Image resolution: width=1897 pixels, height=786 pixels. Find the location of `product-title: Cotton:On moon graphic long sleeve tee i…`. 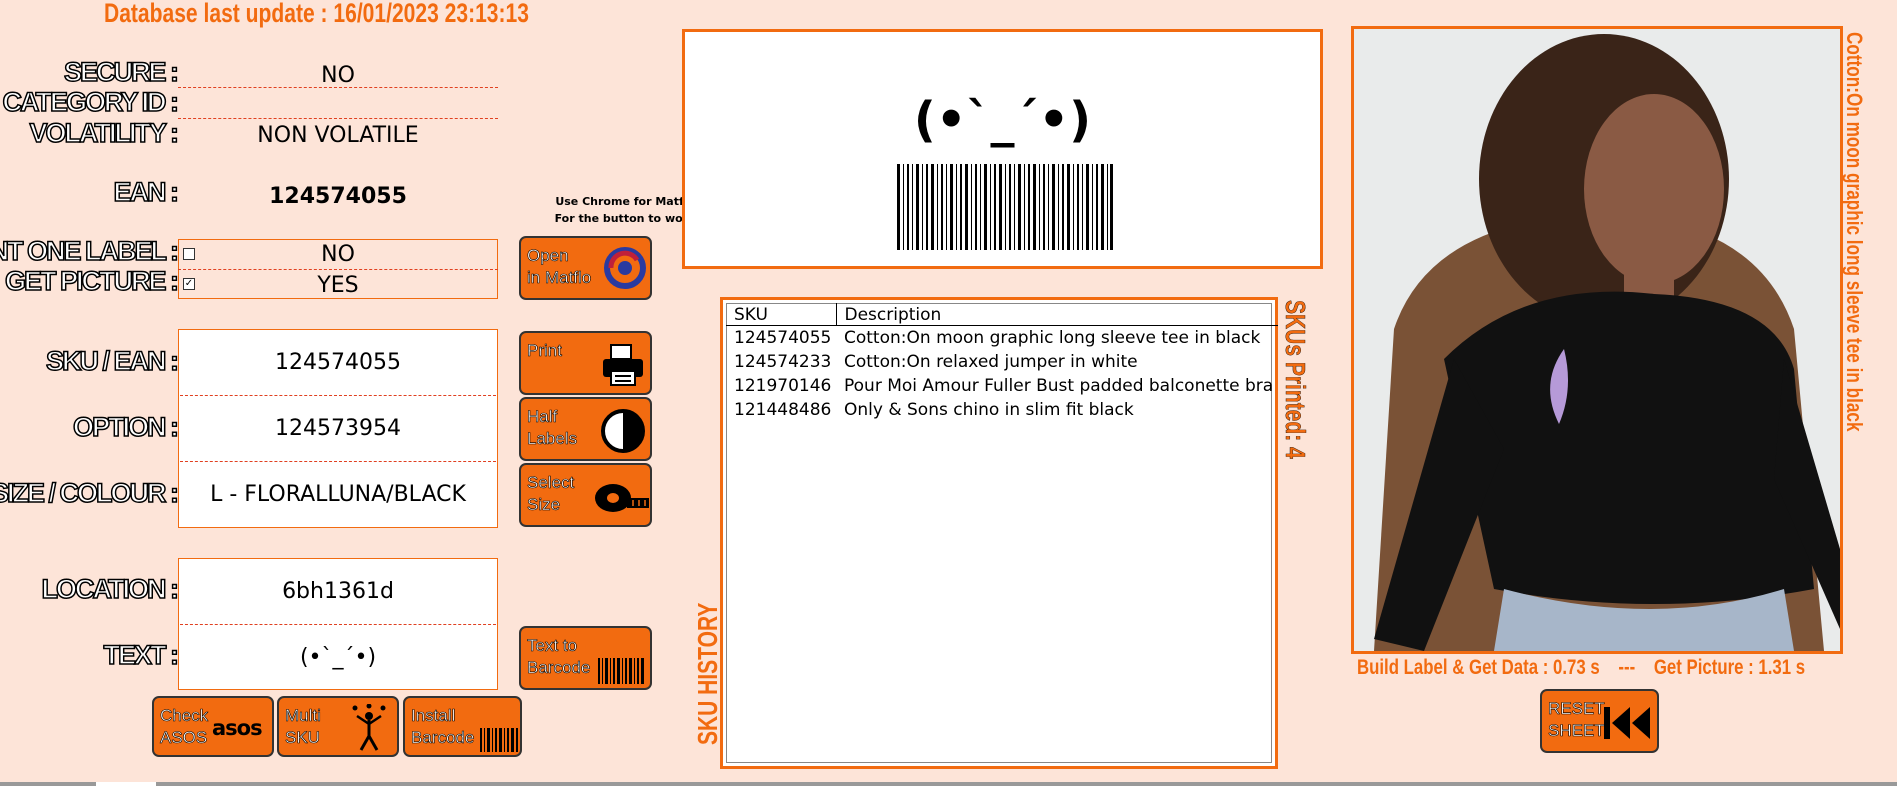

product-title: Cotton:On moon graphic long sleeve tee i… is located at coordinates (1854, 232).